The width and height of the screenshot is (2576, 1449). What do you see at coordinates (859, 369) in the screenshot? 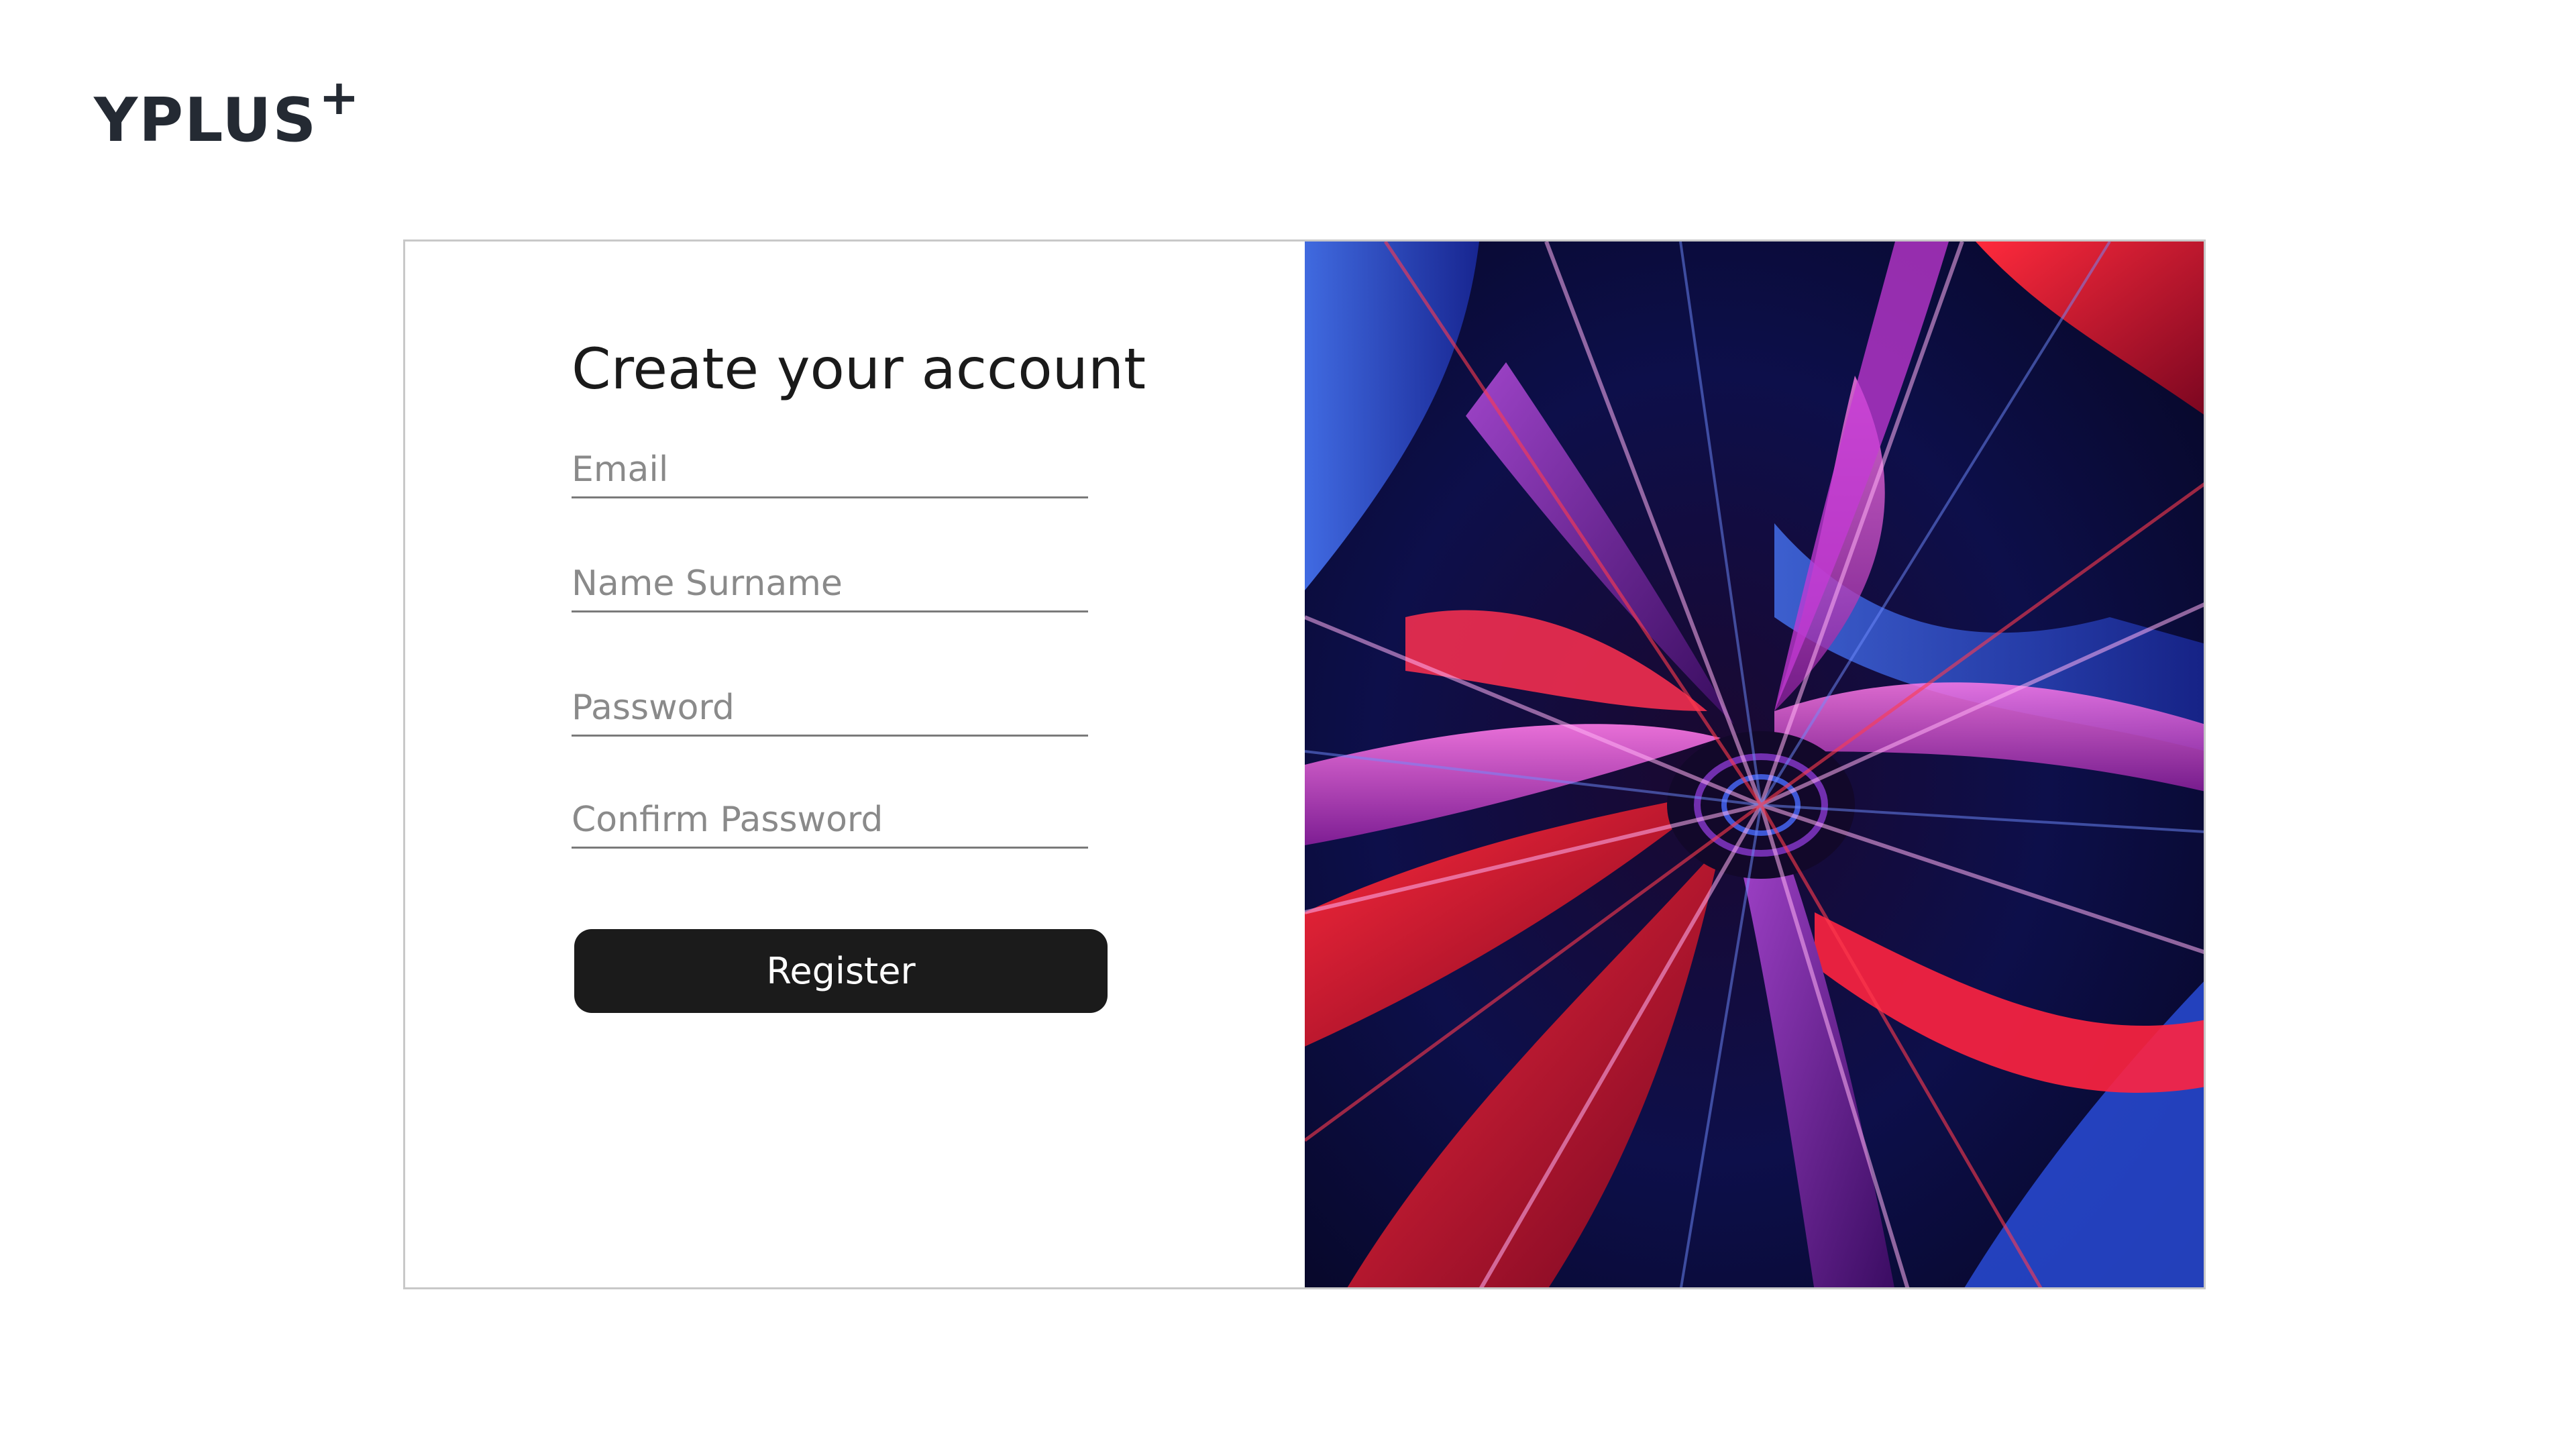
I see `page-title: Create your account` at bounding box center [859, 369].